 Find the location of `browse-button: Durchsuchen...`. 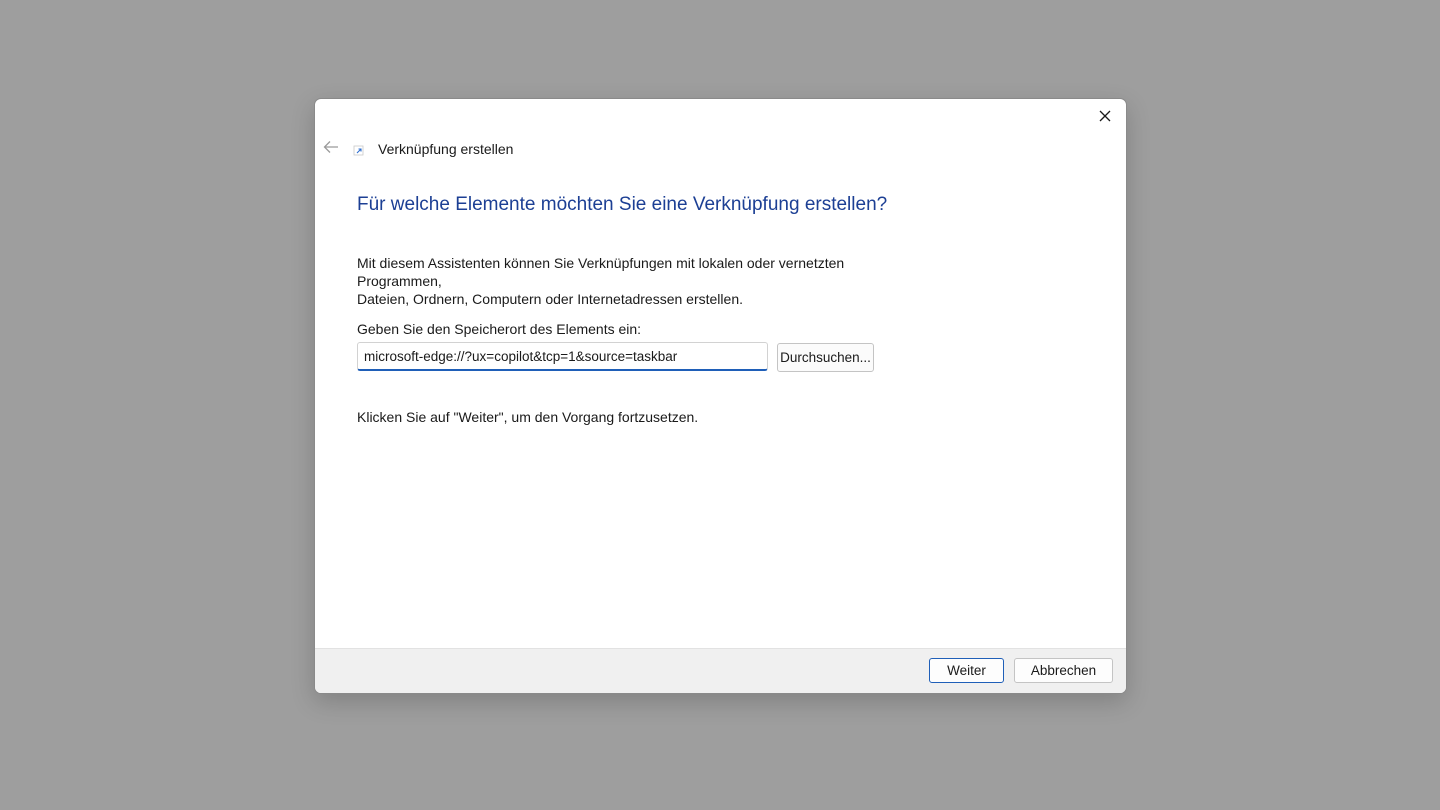

browse-button: Durchsuchen... is located at coordinates (825, 357).